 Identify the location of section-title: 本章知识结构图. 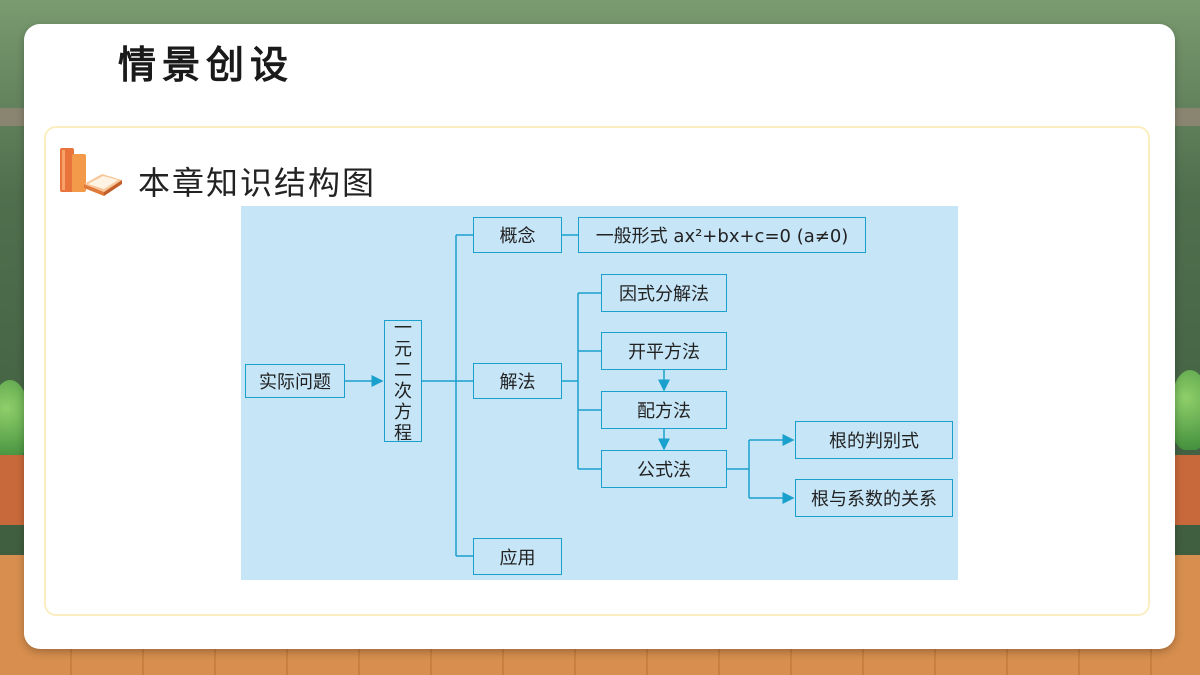
(257, 183).